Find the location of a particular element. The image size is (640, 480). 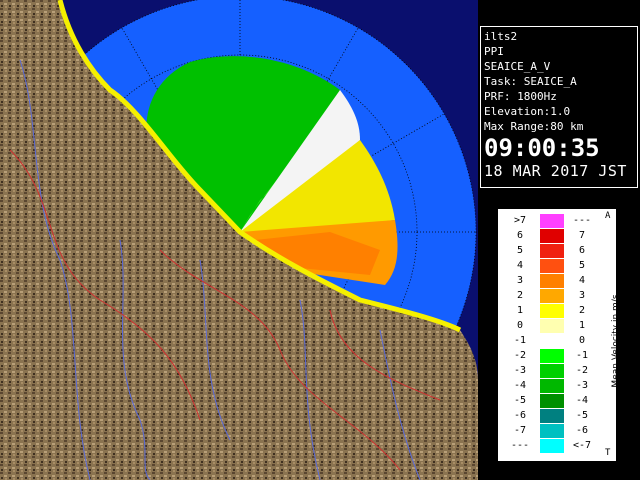

legend-upper-value: 4 is located at coordinates (582, 280).